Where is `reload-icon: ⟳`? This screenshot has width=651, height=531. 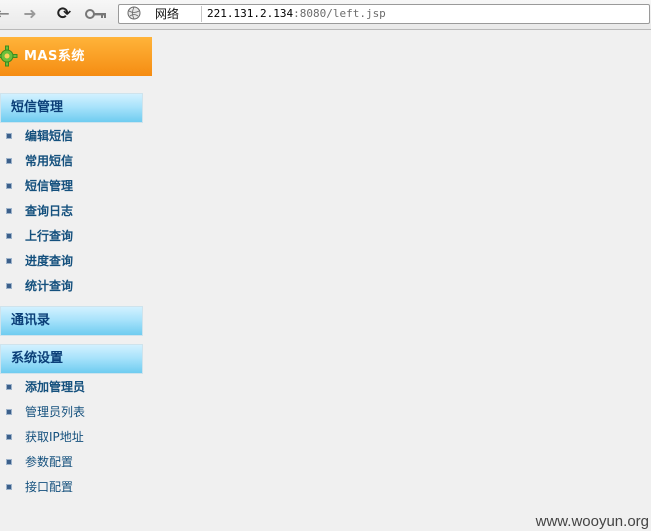
reload-icon: ⟳ is located at coordinates (64, 14).